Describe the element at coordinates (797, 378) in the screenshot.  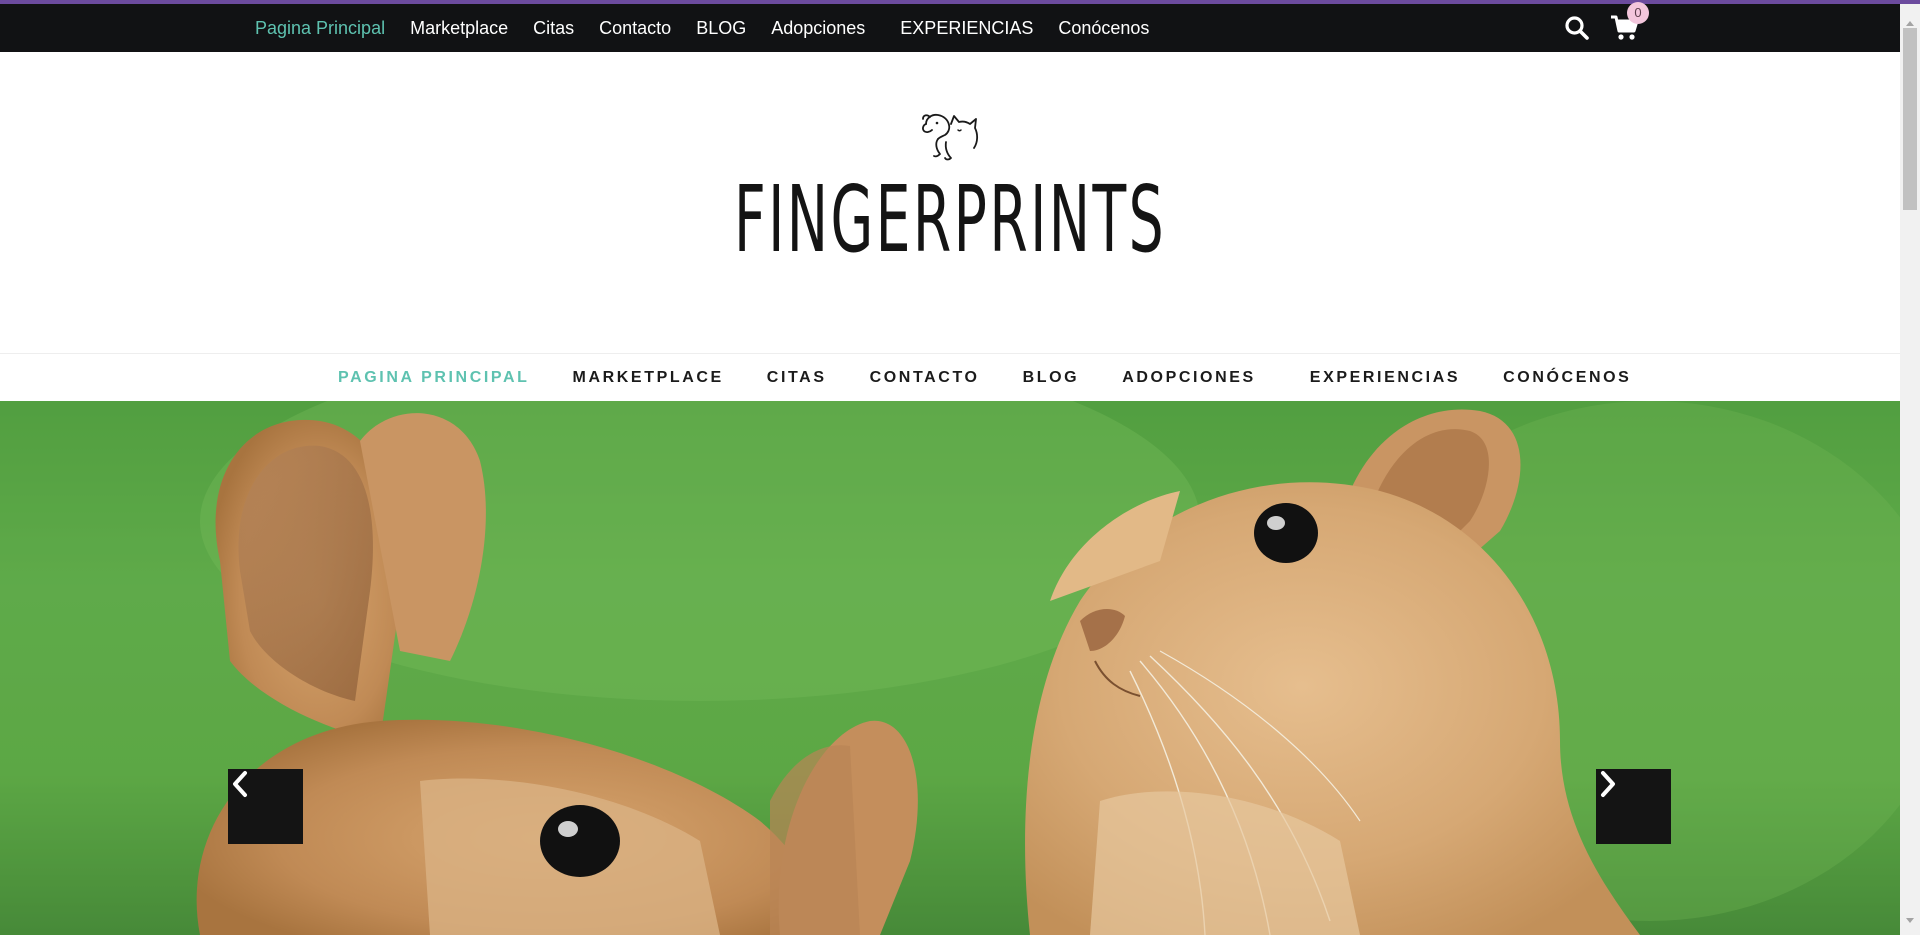
I see `main-nav-citas: CITAS` at that location.